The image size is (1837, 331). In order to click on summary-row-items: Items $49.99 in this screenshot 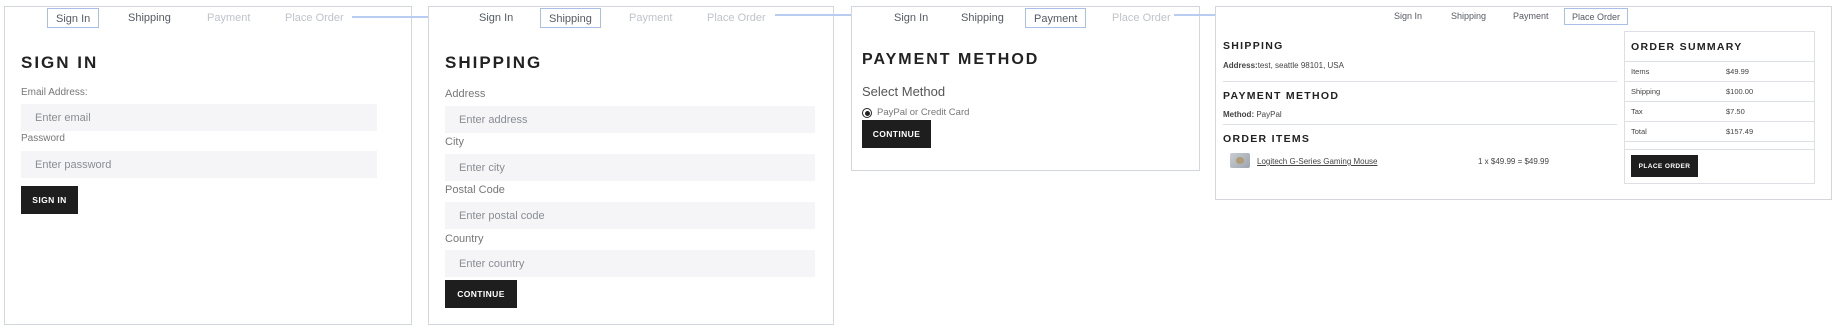, I will do `click(1719, 72)`.